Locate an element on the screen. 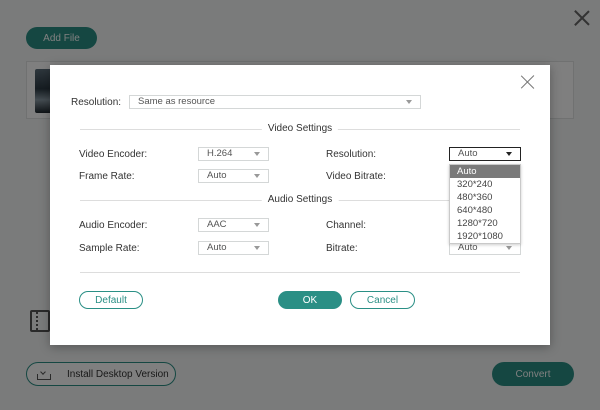 Image resolution: width=600 pixels, height=410 pixels. audio-bitrate-label: Bitrate: is located at coordinates (342, 248).